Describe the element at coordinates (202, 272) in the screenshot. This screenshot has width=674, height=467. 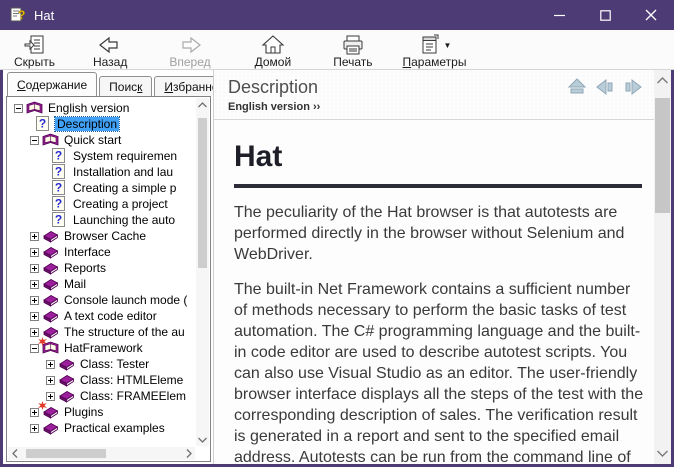
I see `tree-vertical-scrollbar` at that location.